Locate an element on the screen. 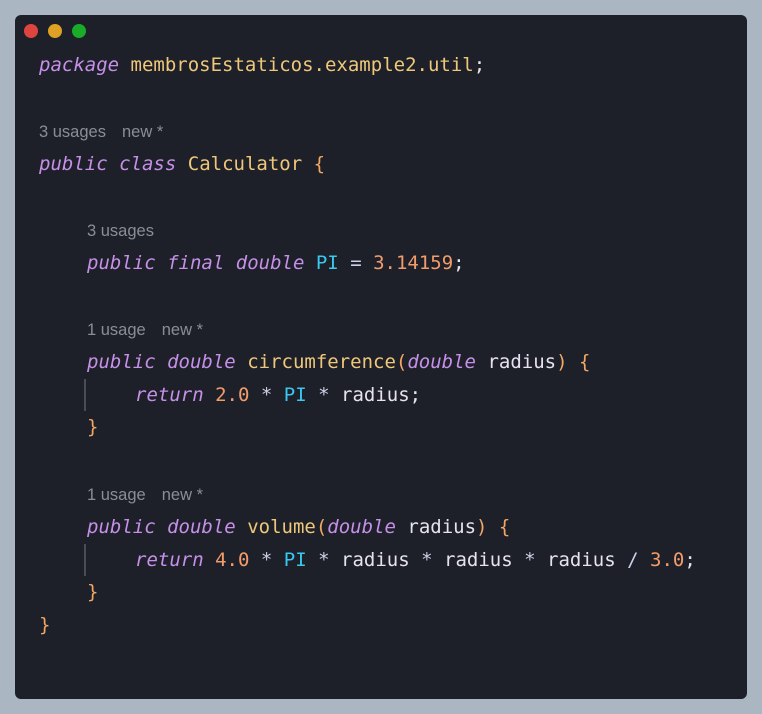 Image resolution: width=762 pixels, height=714 pixels. inlay-hint-class: 3 usages new * is located at coordinates (101, 132).